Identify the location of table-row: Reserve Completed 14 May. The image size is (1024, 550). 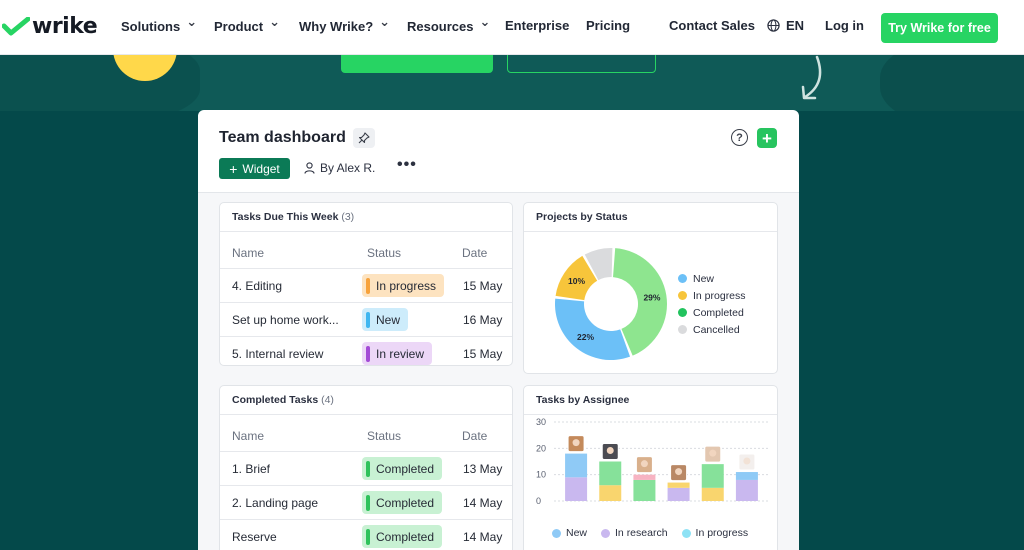
(366, 534).